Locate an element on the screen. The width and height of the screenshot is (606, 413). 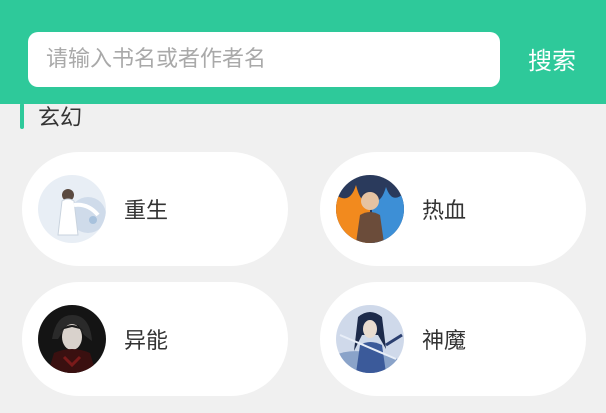
category-label: 神魔 is located at coordinates (444, 341).